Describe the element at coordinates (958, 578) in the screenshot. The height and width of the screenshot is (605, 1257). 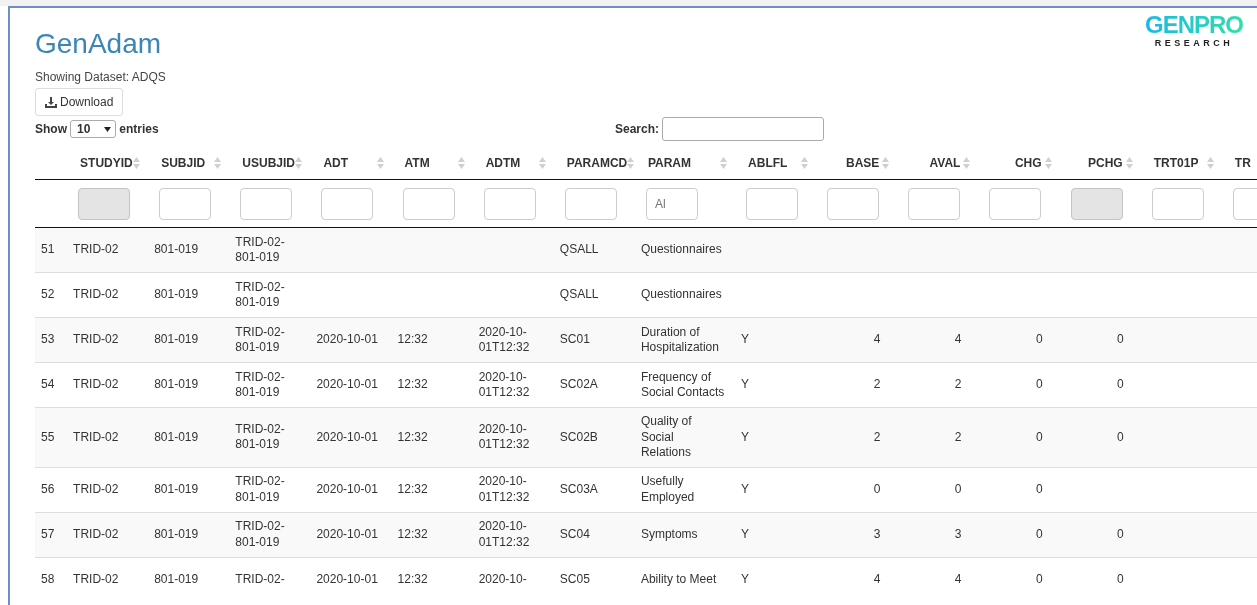
I see `table-cell: 4` at that location.